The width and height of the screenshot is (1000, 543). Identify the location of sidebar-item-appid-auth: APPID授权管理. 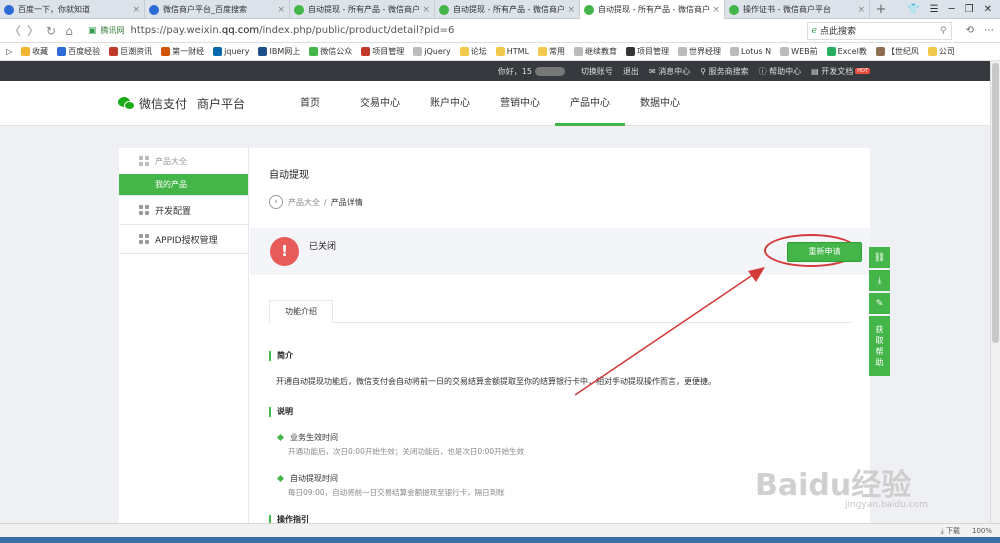
(183, 239).